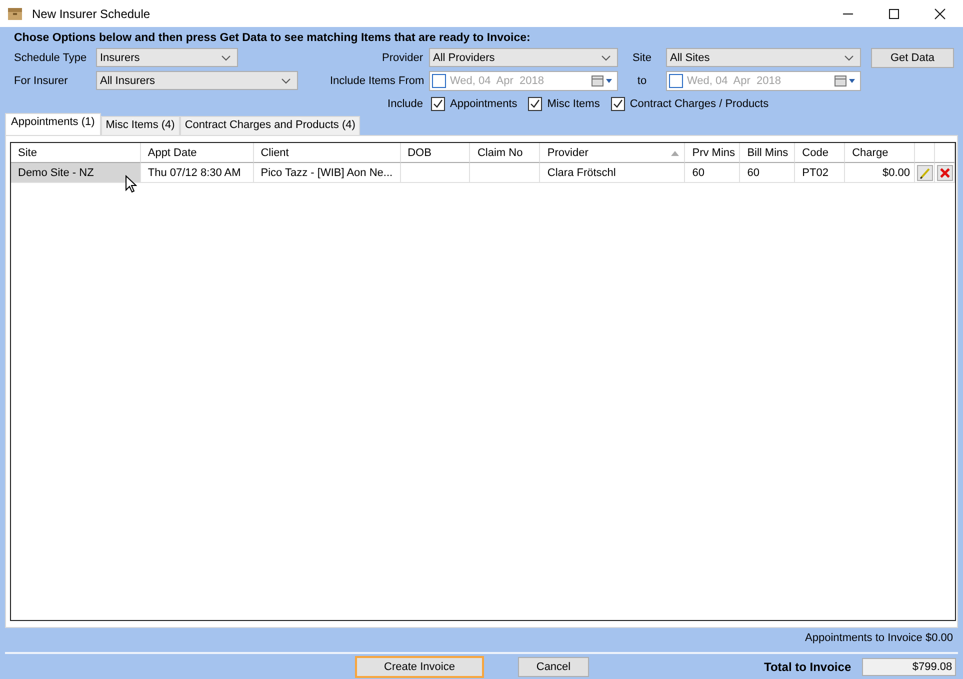 The height and width of the screenshot is (679, 963). What do you see at coordinates (272, 38) in the screenshot?
I see `instruction-text: Chose Options below and then press Get Data to see matching Items that are ready to Invoice:` at bounding box center [272, 38].